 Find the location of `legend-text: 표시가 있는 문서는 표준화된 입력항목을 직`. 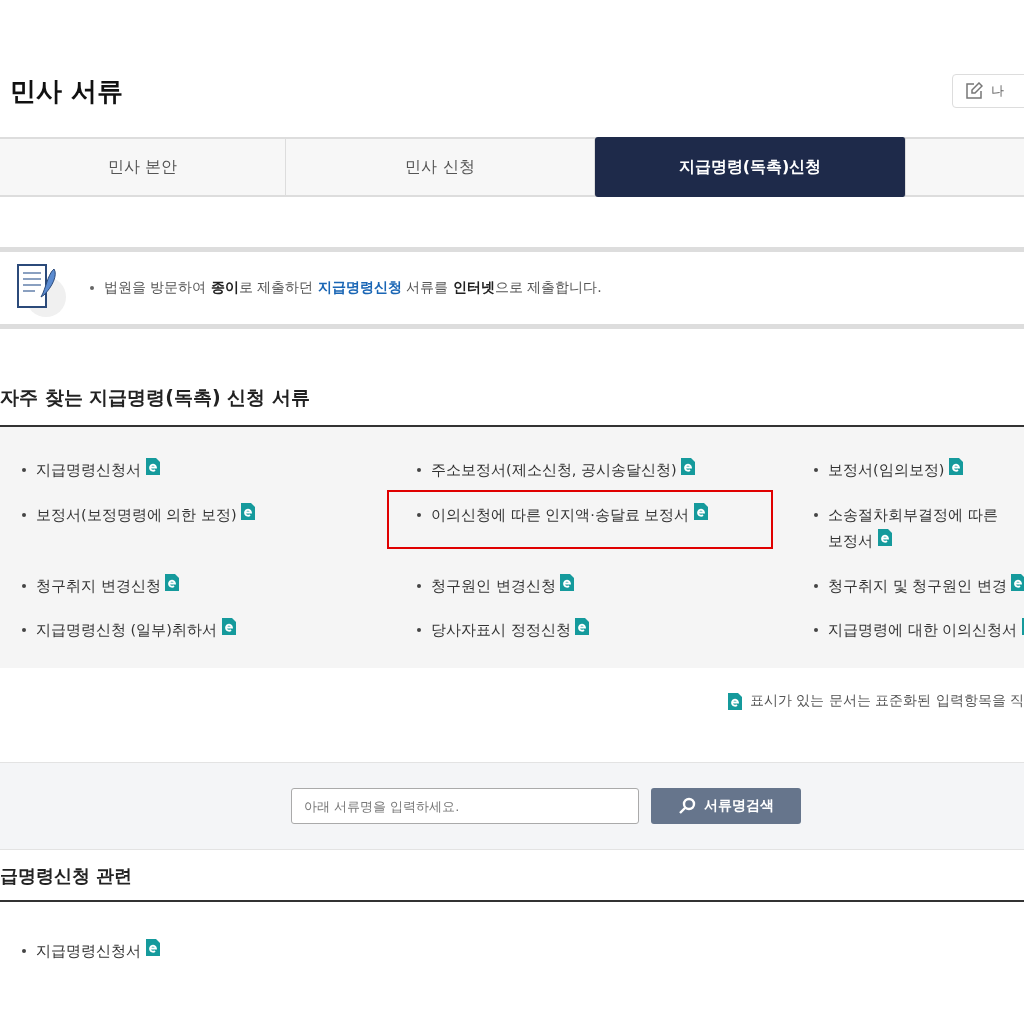

legend-text: 표시가 있는 문서는 표준화된 입력항목을 직 is located at coordinates (886, 701).